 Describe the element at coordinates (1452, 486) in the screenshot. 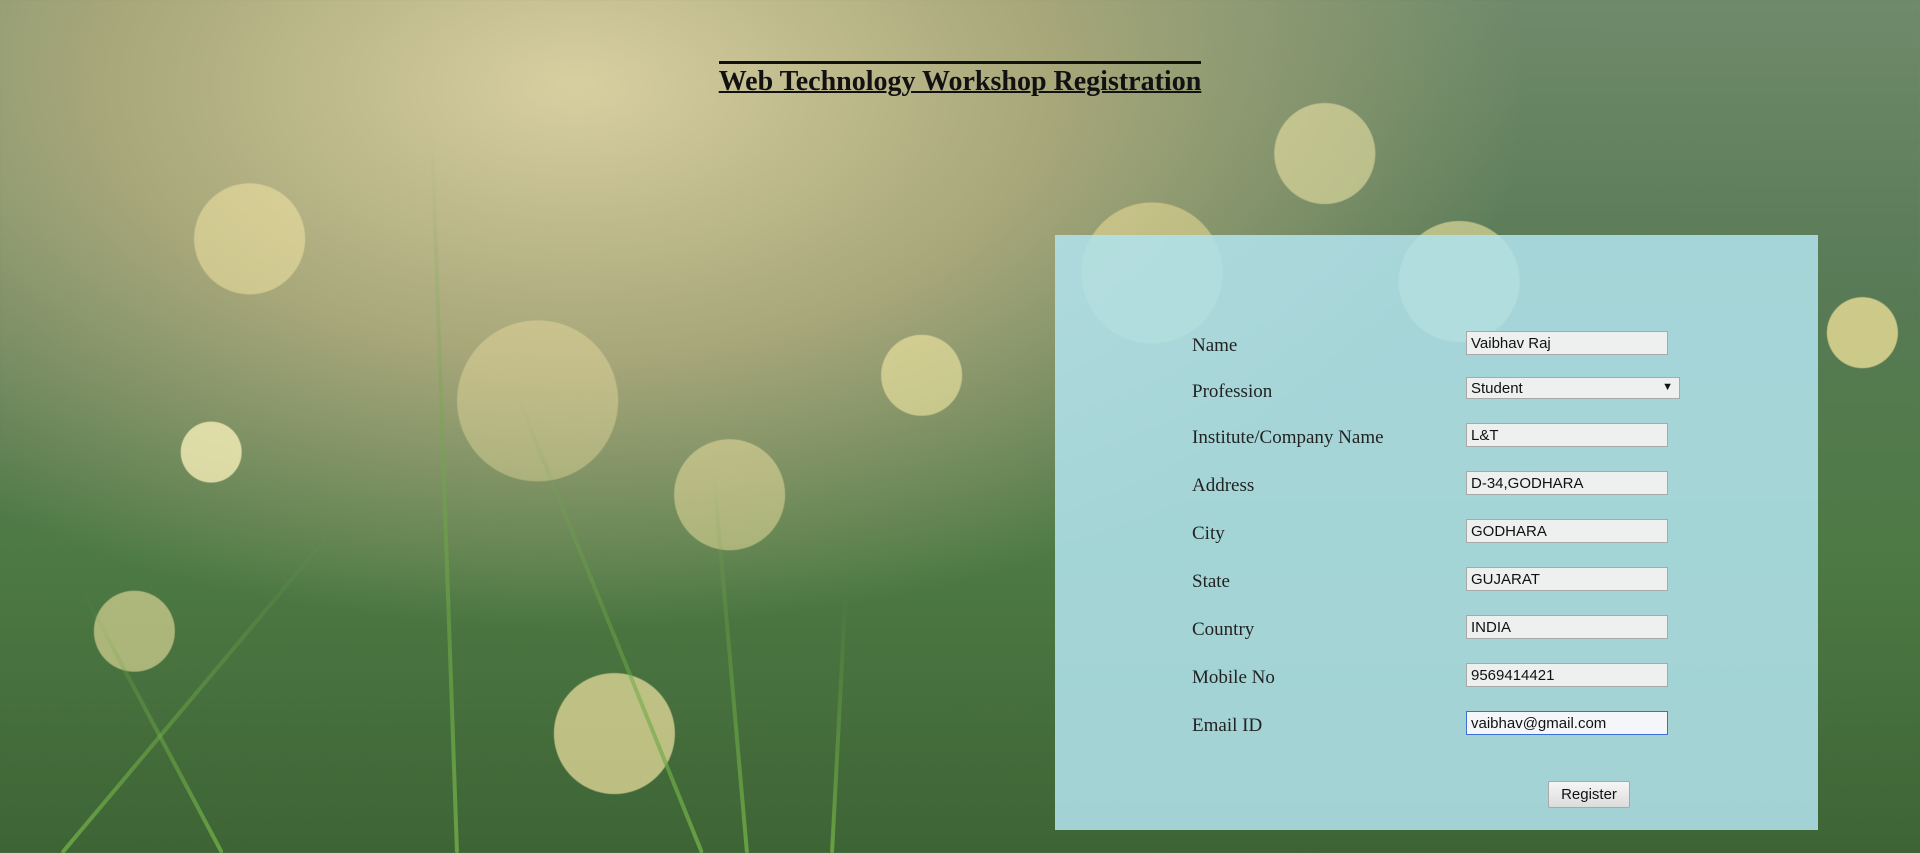

I see `address-row: Address` at that location.